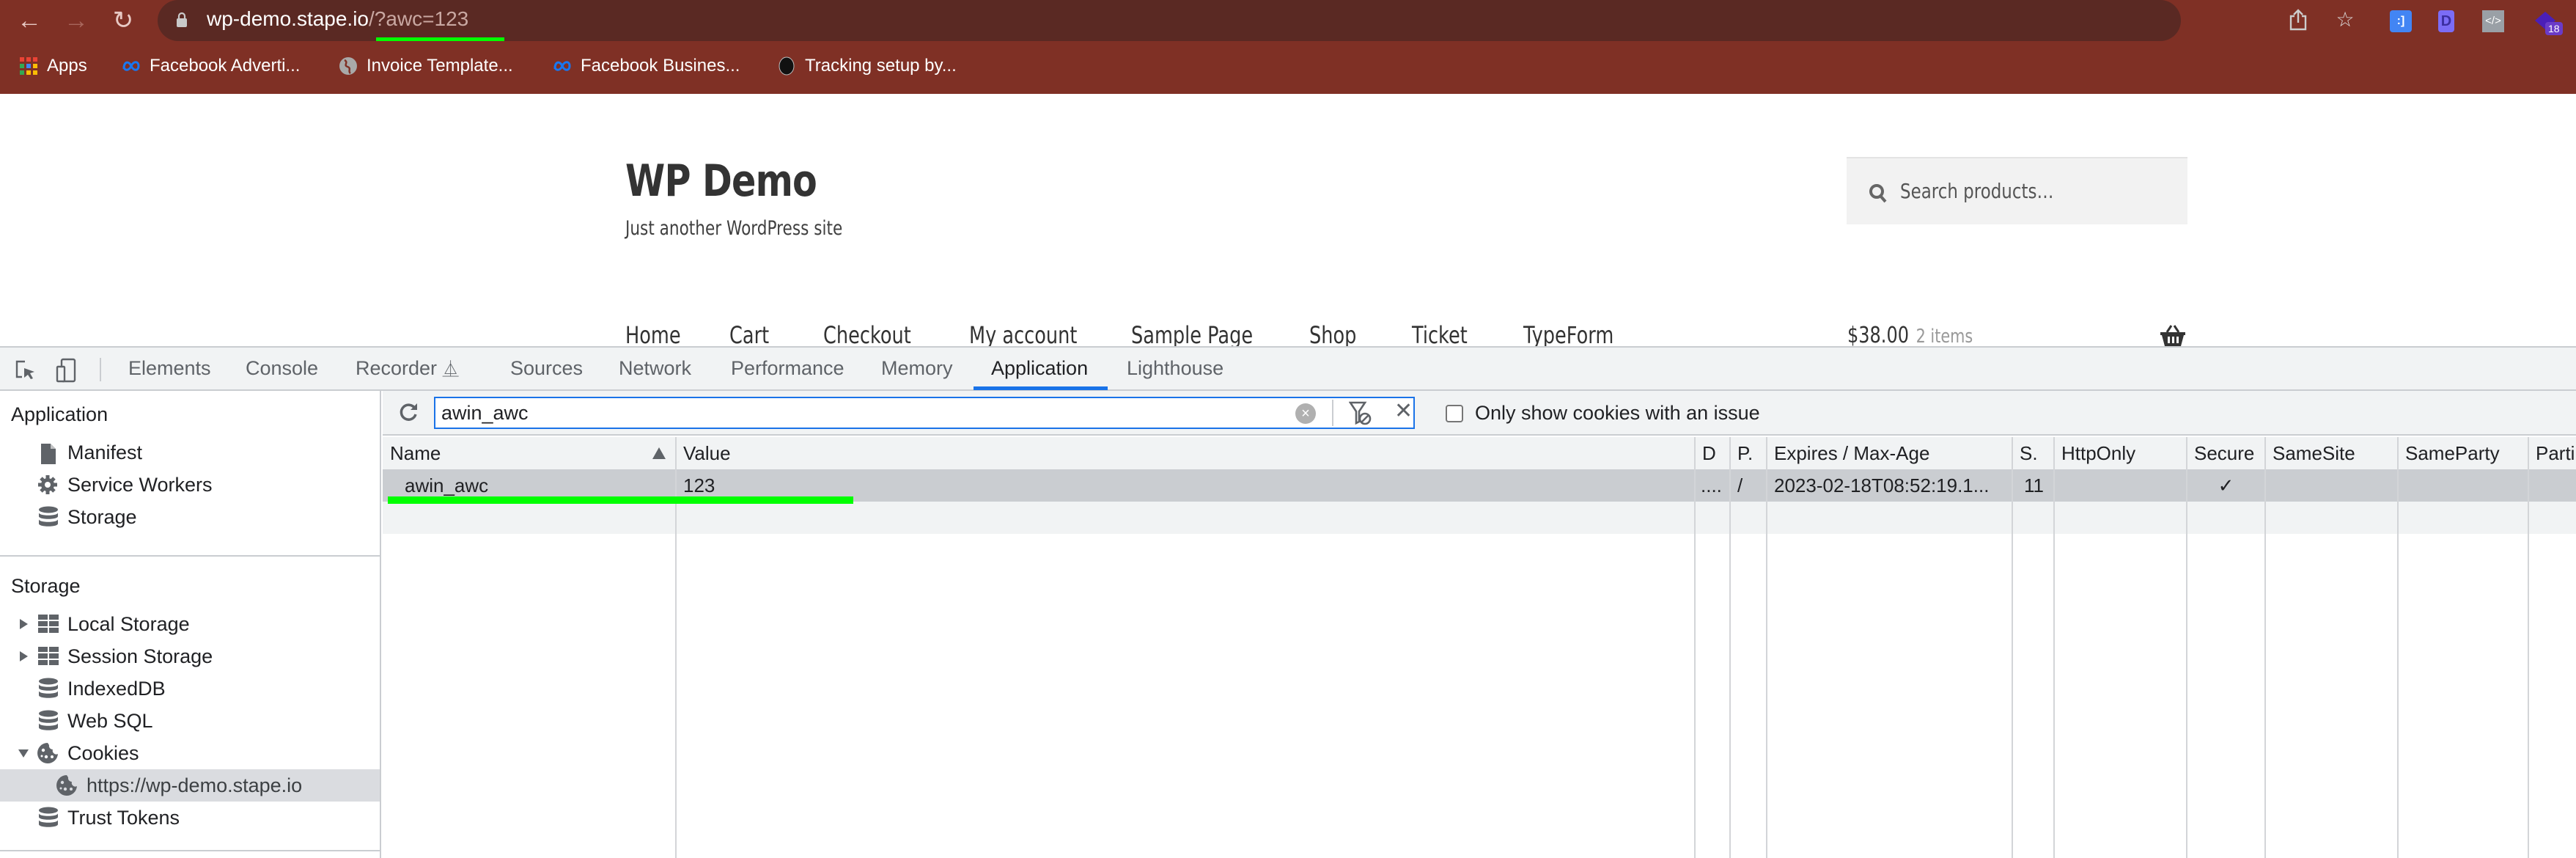 This screenshot has width=2576, height=858. Describe the element at coordinates (66, 785) in the screenshot. I see `cookie-icon` at that location.